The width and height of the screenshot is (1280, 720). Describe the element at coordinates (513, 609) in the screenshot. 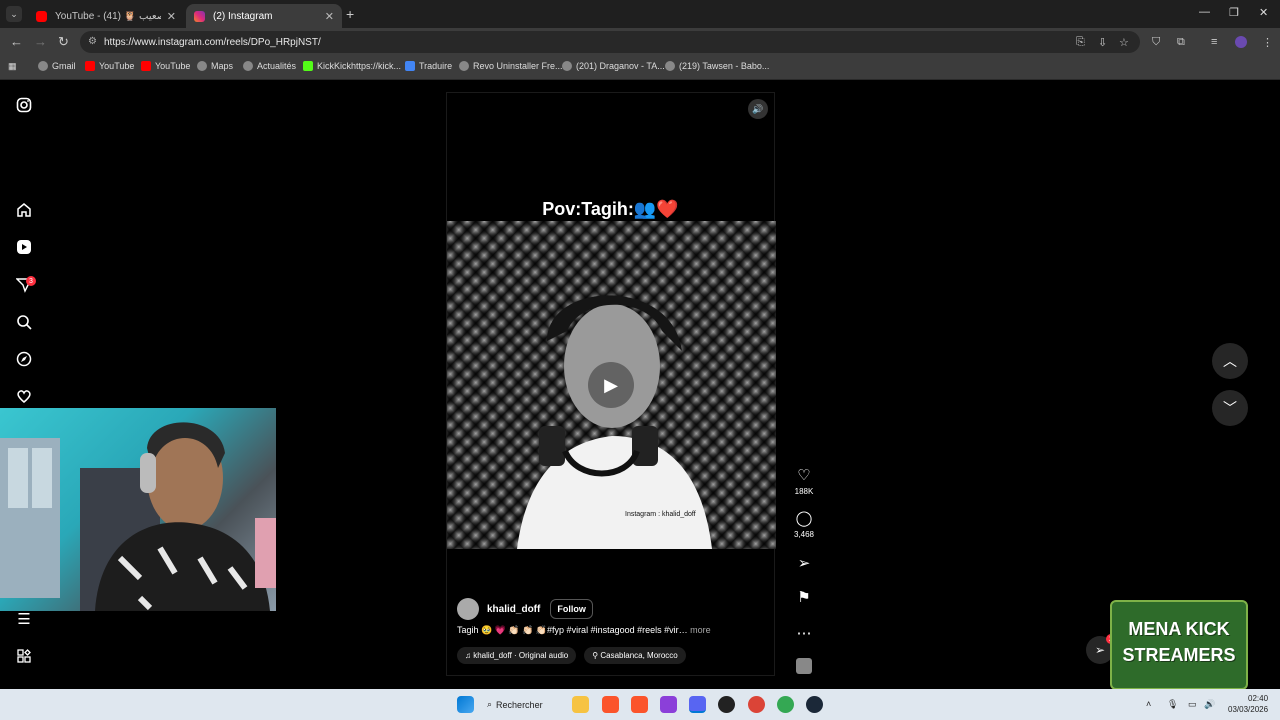

I see `author-username: khalid_doff` at that location.